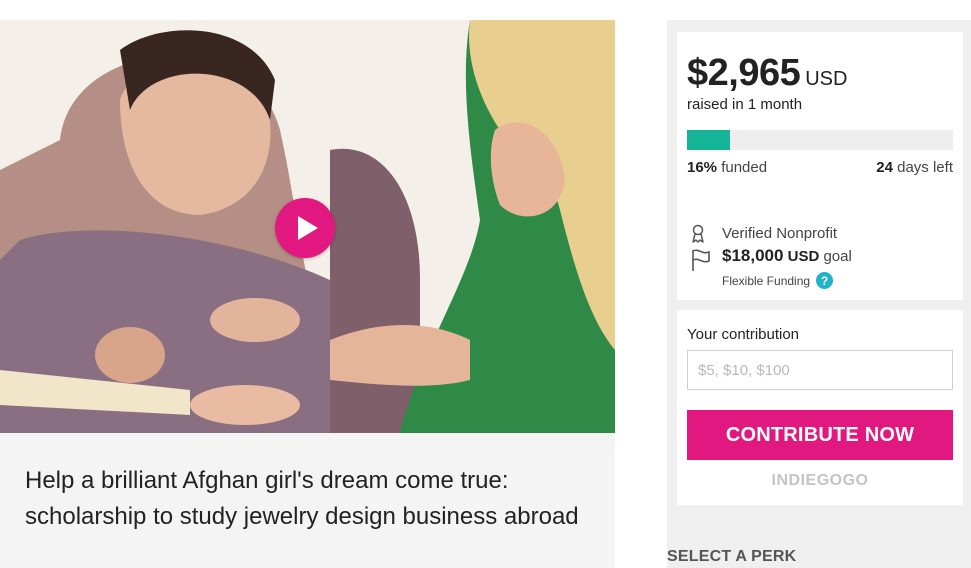 This screenshot has height=568, width=971. Describe the element at coordinates (698, 233) in the screenshot. I see `ribbon-icon` at that location.